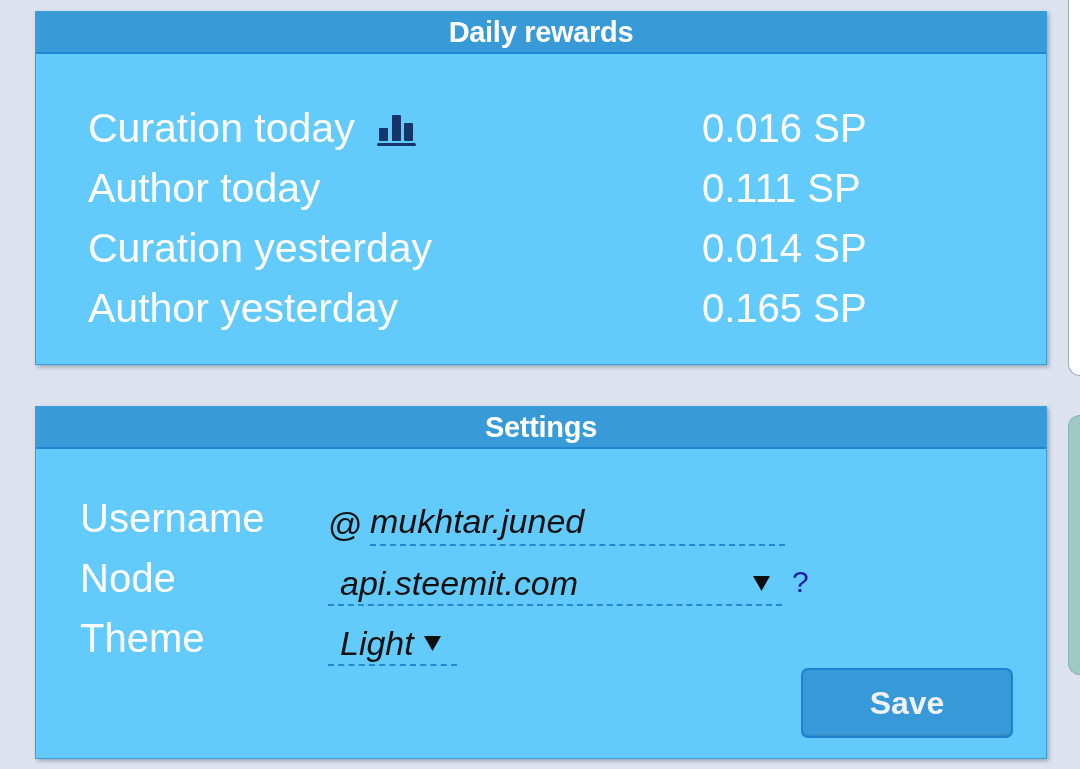 The height and width of the screenshot is (769, 1080). What do you see at coordinates (781, 188) in the screenshot?
I see `reward-value: 0.111 SP` at bounding box center [781, 188].